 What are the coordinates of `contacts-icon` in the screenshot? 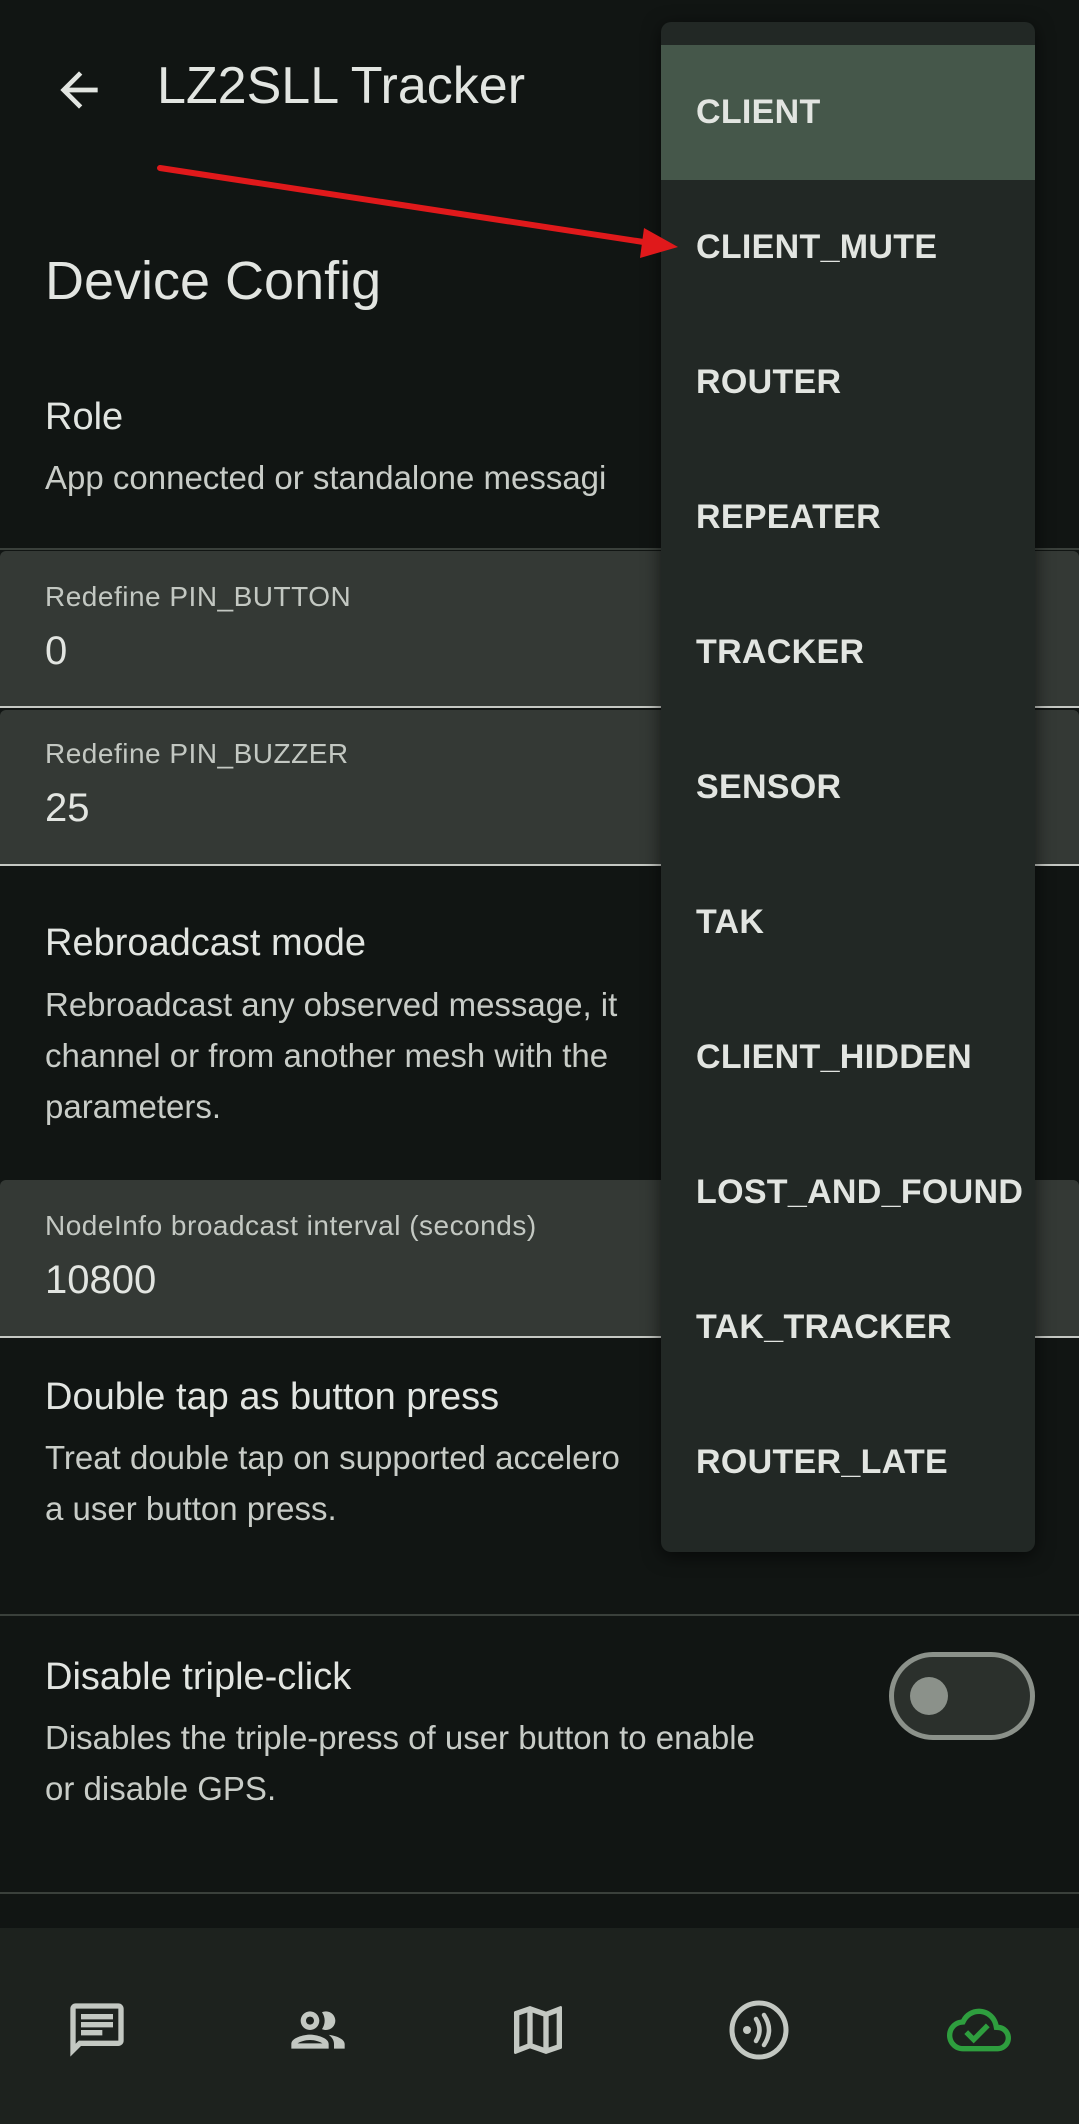 It's located at (318, 2030).